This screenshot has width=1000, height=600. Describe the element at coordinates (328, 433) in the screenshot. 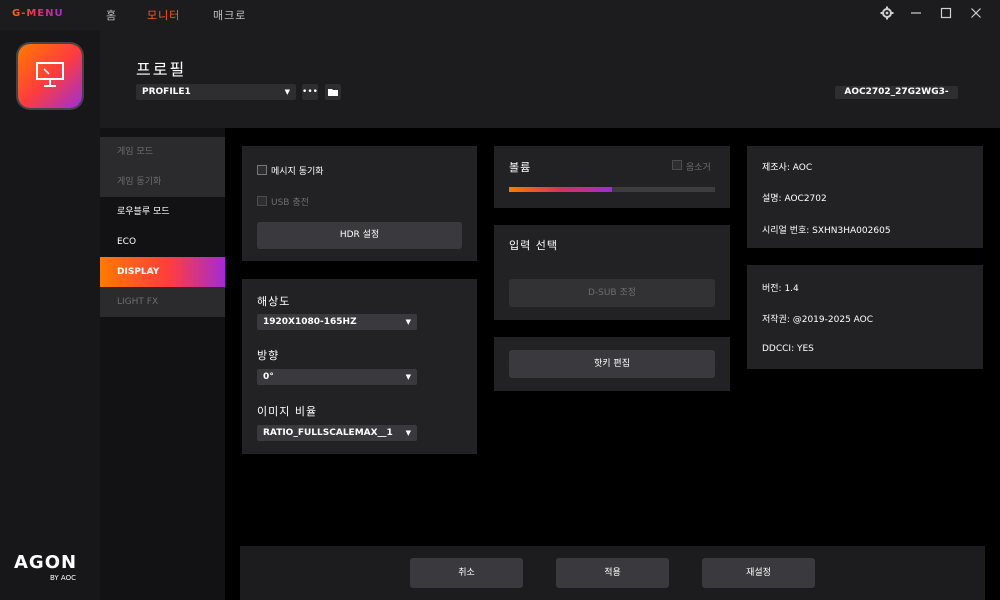

I see `aspect-ratio-value: RATIO_FULLSCALEMAX__1` at that location.